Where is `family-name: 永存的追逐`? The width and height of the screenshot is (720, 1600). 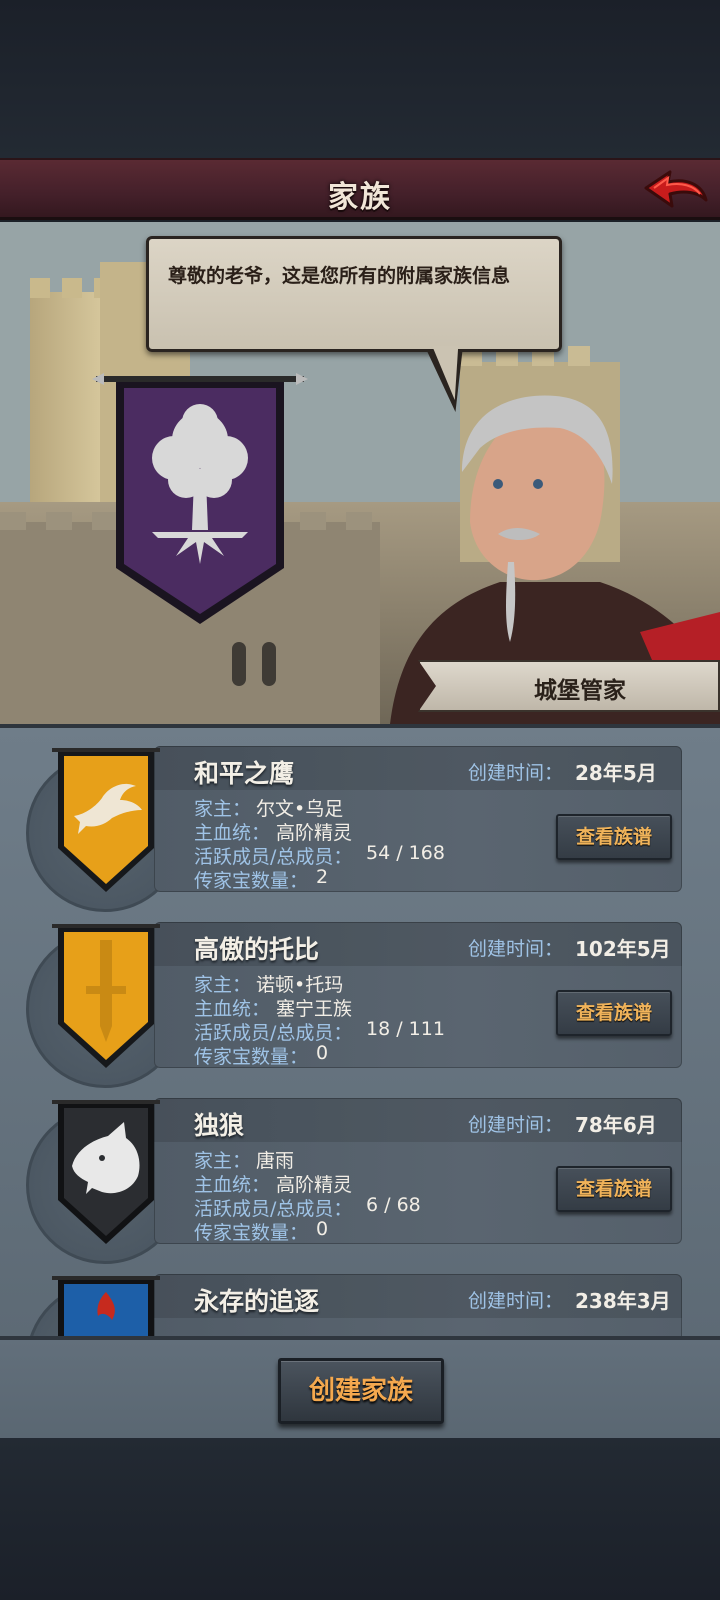 family-name: 永存的追逐 is located at coordinates (257, 1301).